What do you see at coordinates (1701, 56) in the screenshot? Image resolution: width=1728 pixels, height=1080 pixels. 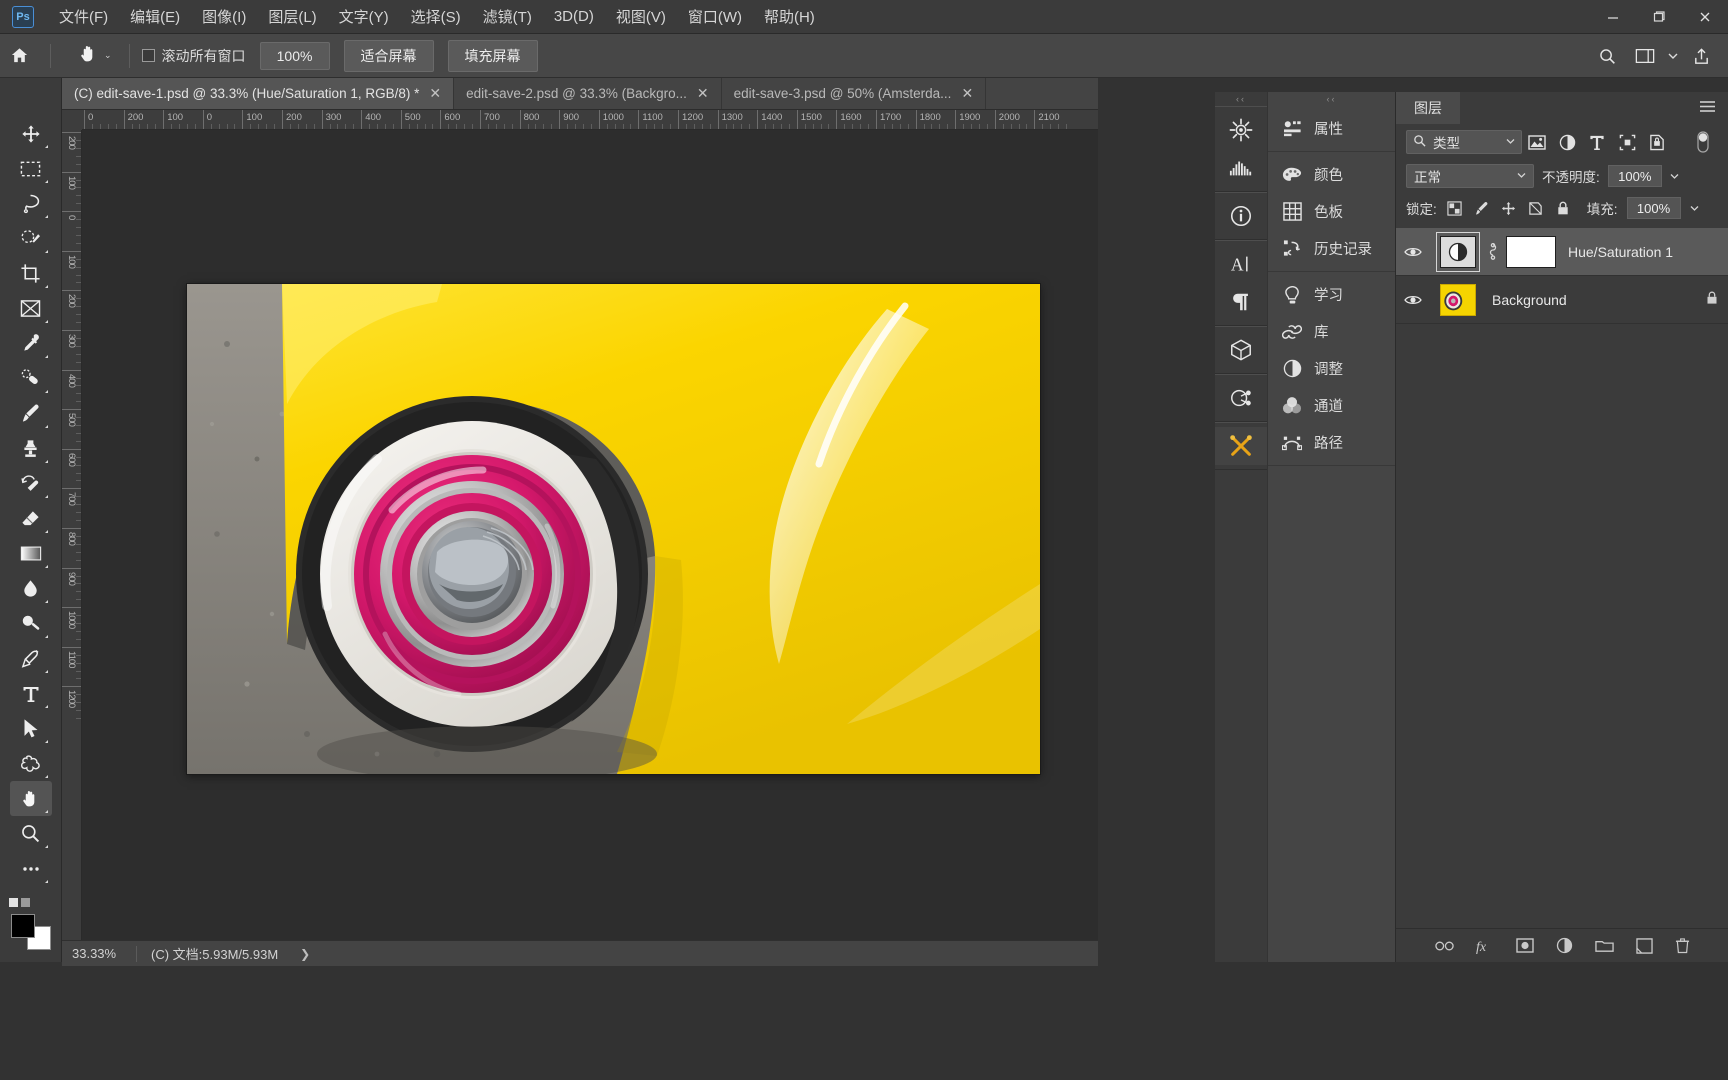 I see `share-icon` at bounding box center [1701, 56].